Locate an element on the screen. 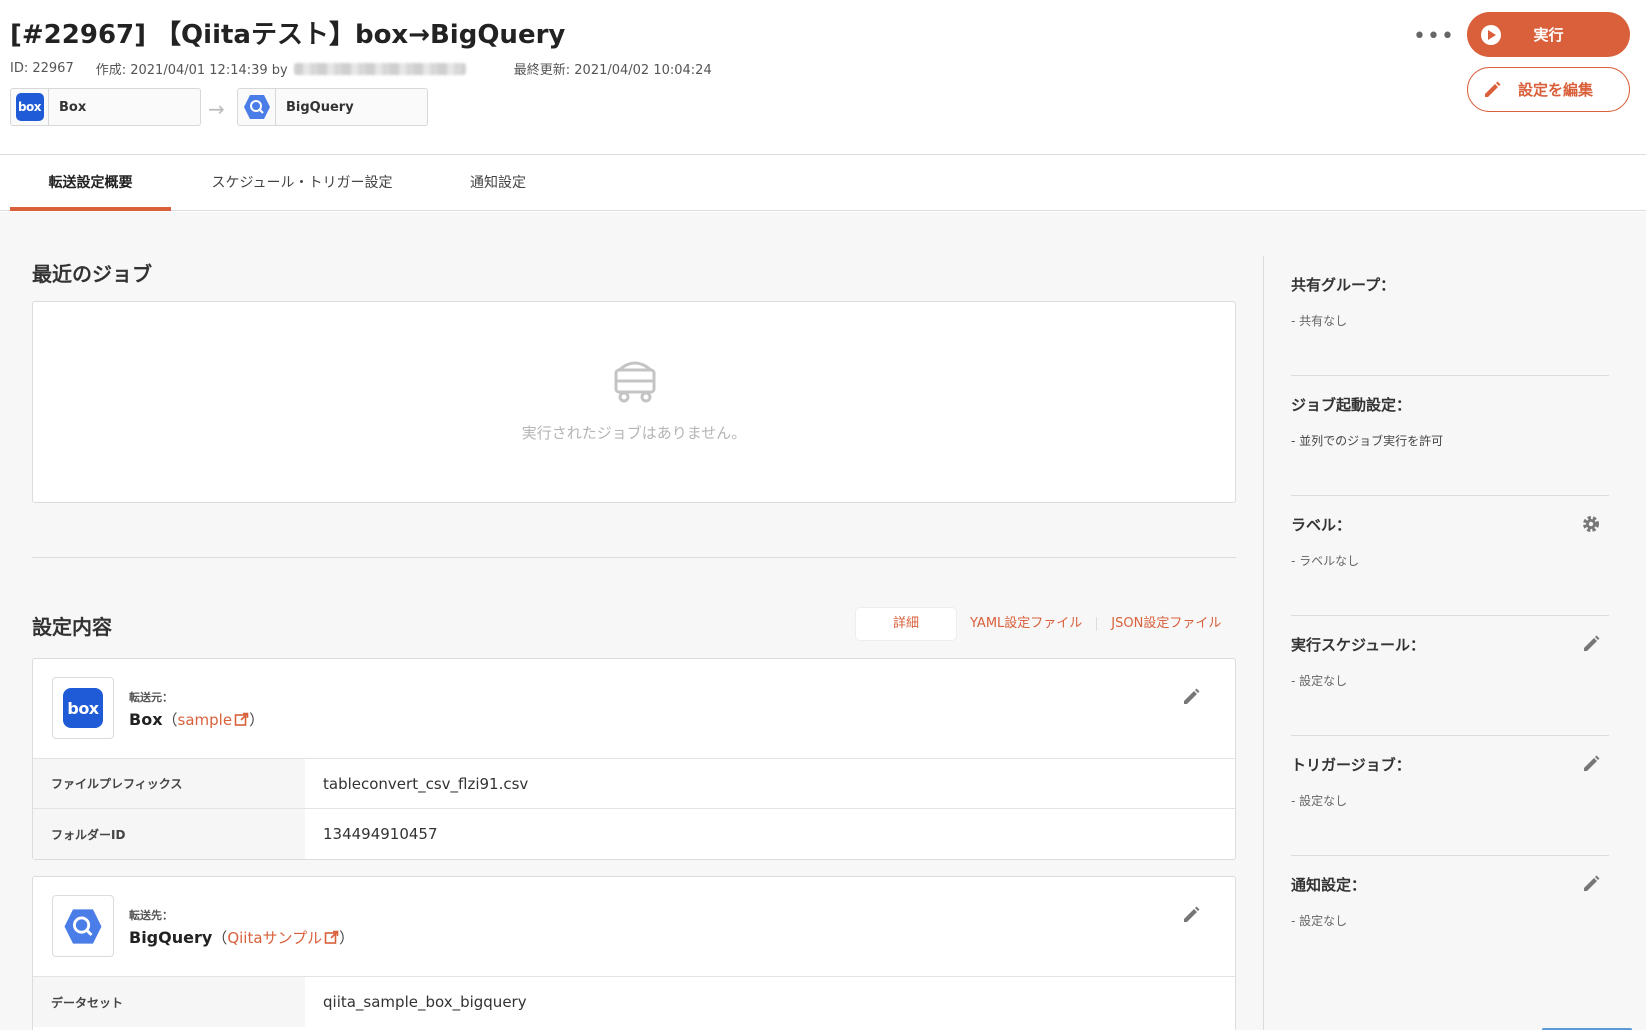  dest-service: BigQuery（Qiitaサンプル） is located at coordinates (242, 937).